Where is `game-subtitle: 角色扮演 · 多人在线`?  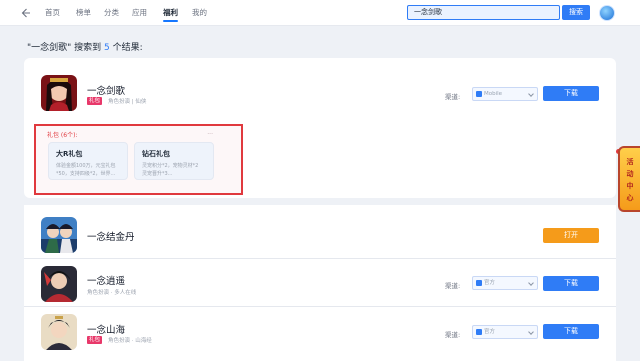 game-subtitle: 角色扮演 · 多人在线 is located at coordinates (112, 293).